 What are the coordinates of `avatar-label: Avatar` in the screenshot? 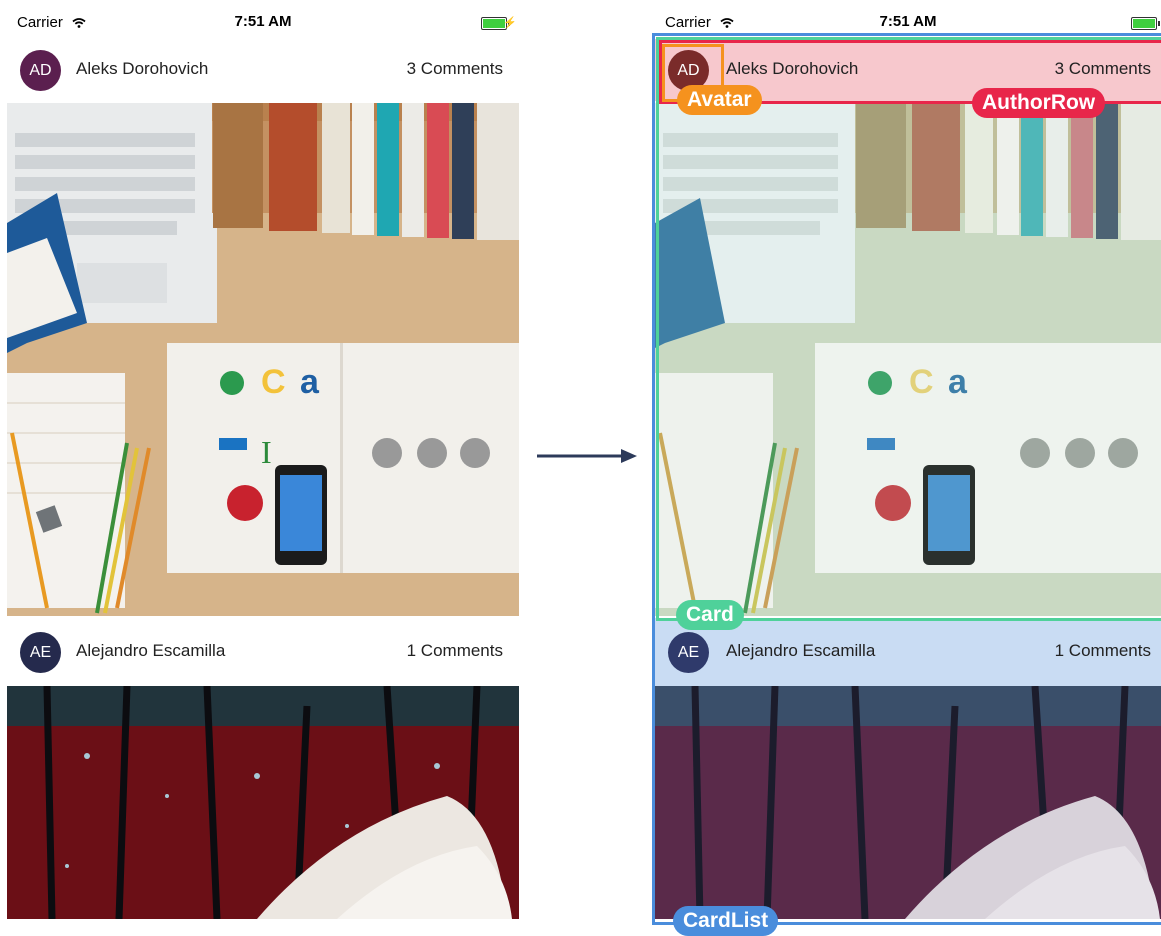 It's located at (719, 100).